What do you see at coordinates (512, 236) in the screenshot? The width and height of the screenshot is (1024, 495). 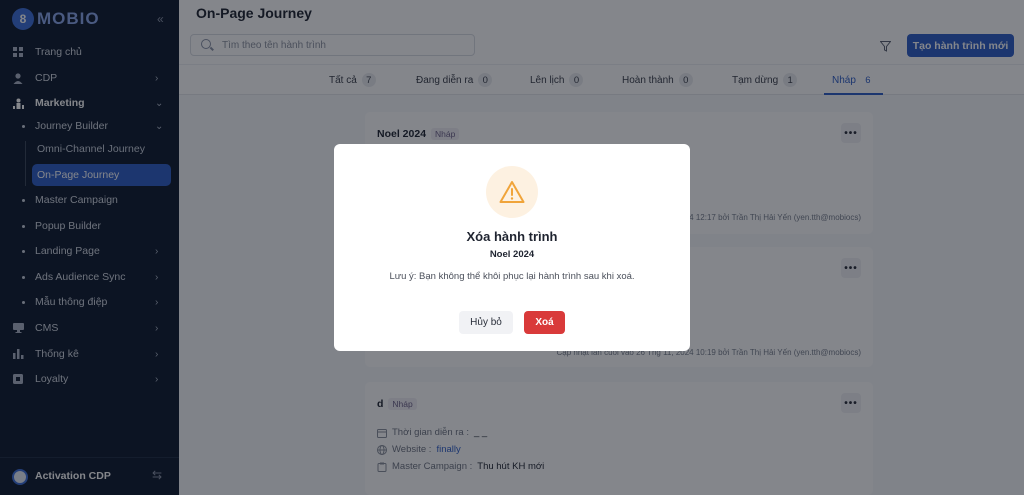 I see `dialog-title: Xóa hành trình` at bounding box center [512, 236].